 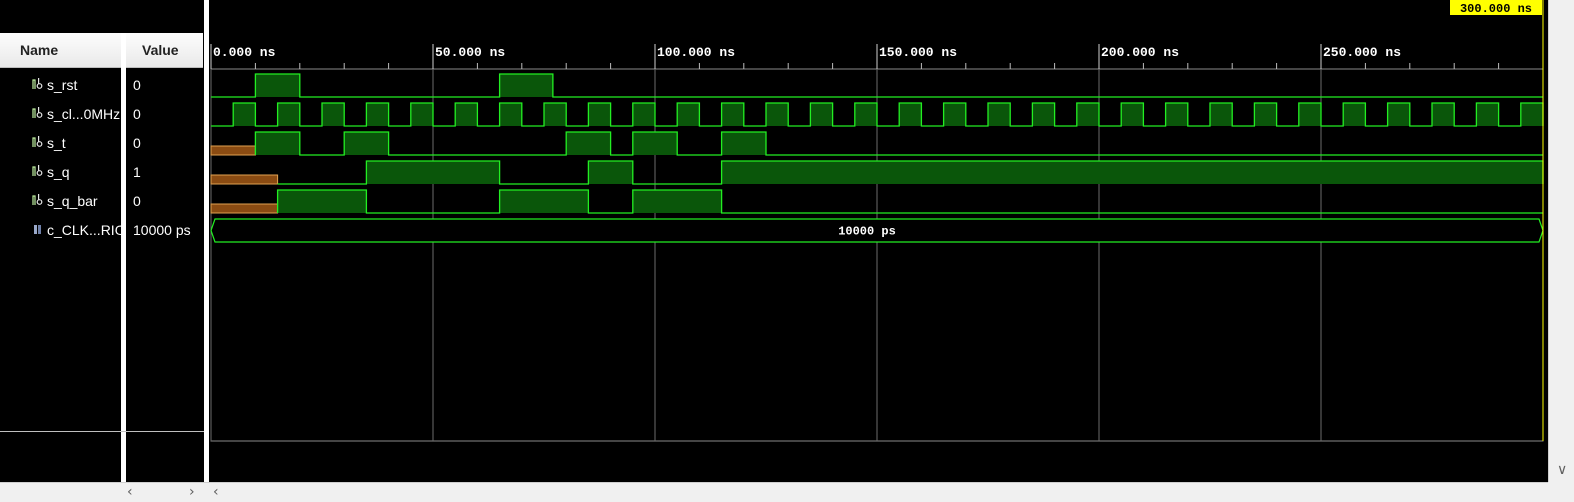 I want to click on signal-name: s_q, so click(x=58, y=172).